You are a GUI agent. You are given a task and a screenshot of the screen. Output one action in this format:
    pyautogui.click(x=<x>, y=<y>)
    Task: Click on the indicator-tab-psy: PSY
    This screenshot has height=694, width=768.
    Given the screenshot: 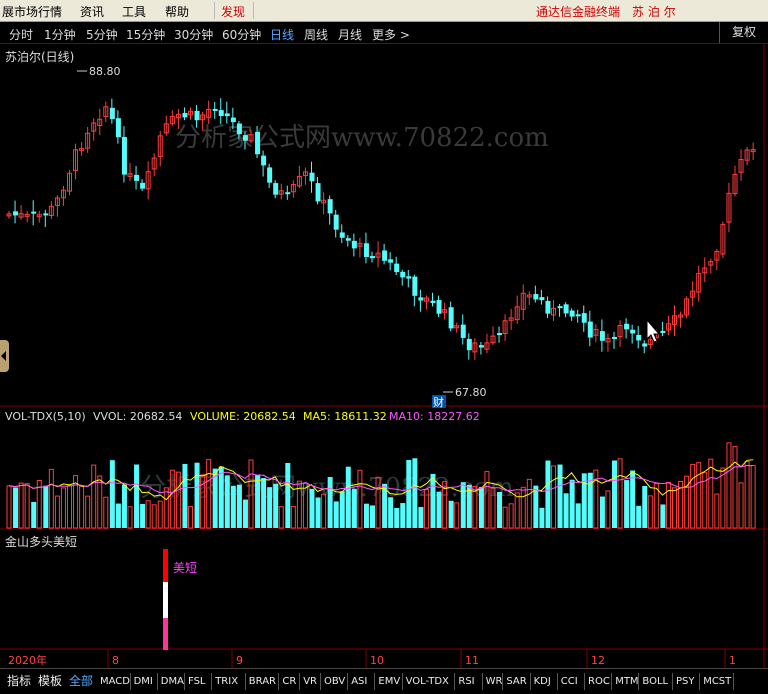 What is the action you would take?
    pyautogui.click(x=685, y=681)
    